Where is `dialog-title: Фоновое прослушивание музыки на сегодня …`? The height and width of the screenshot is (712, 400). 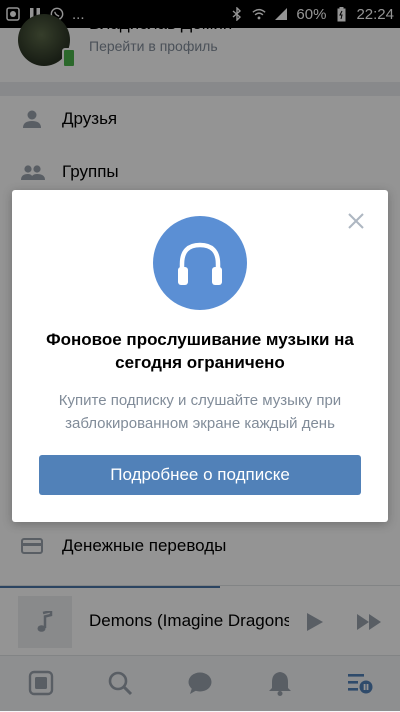 dialog-title: Фоновое прослушивание музыки на сегодня … is located at coordinates (200, 351).